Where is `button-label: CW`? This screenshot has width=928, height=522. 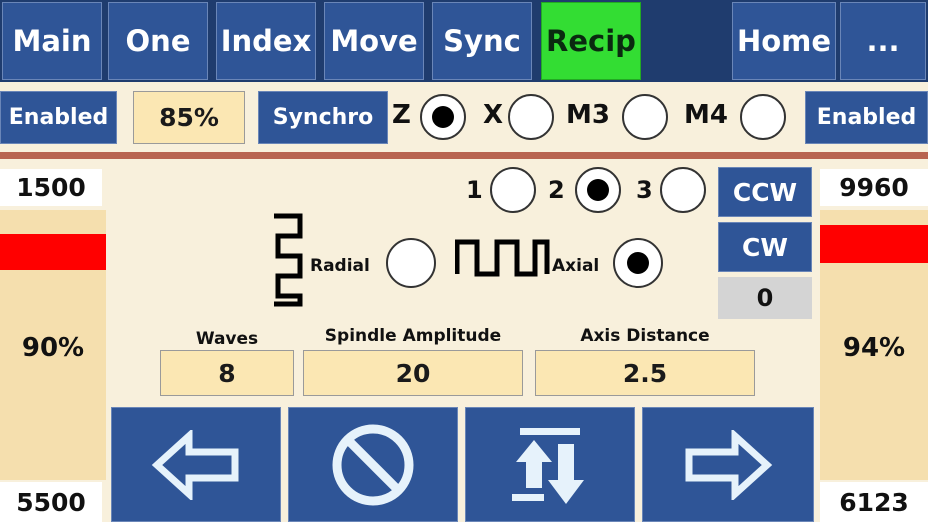
button-label: CW is located at coordinates (765, 247).